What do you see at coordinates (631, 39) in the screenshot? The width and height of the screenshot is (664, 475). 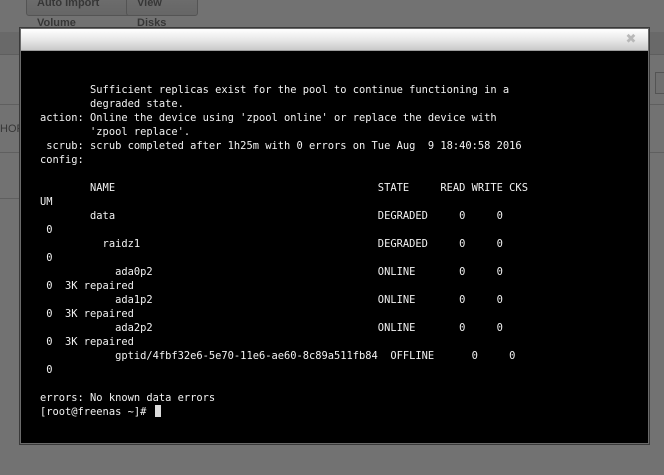 I see `close-icon: ✖` at bounding box center [631, 39].